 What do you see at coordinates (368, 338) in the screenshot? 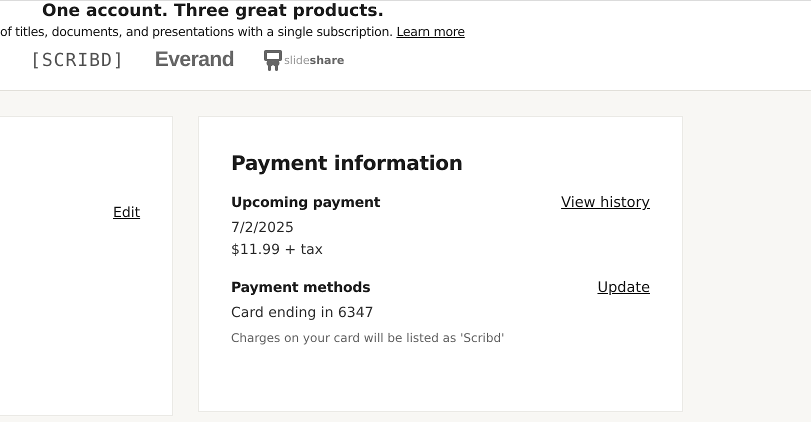
I see `note-text: Charges on your card will be listed as 'Scribd'` at bounding box center [368, 338].